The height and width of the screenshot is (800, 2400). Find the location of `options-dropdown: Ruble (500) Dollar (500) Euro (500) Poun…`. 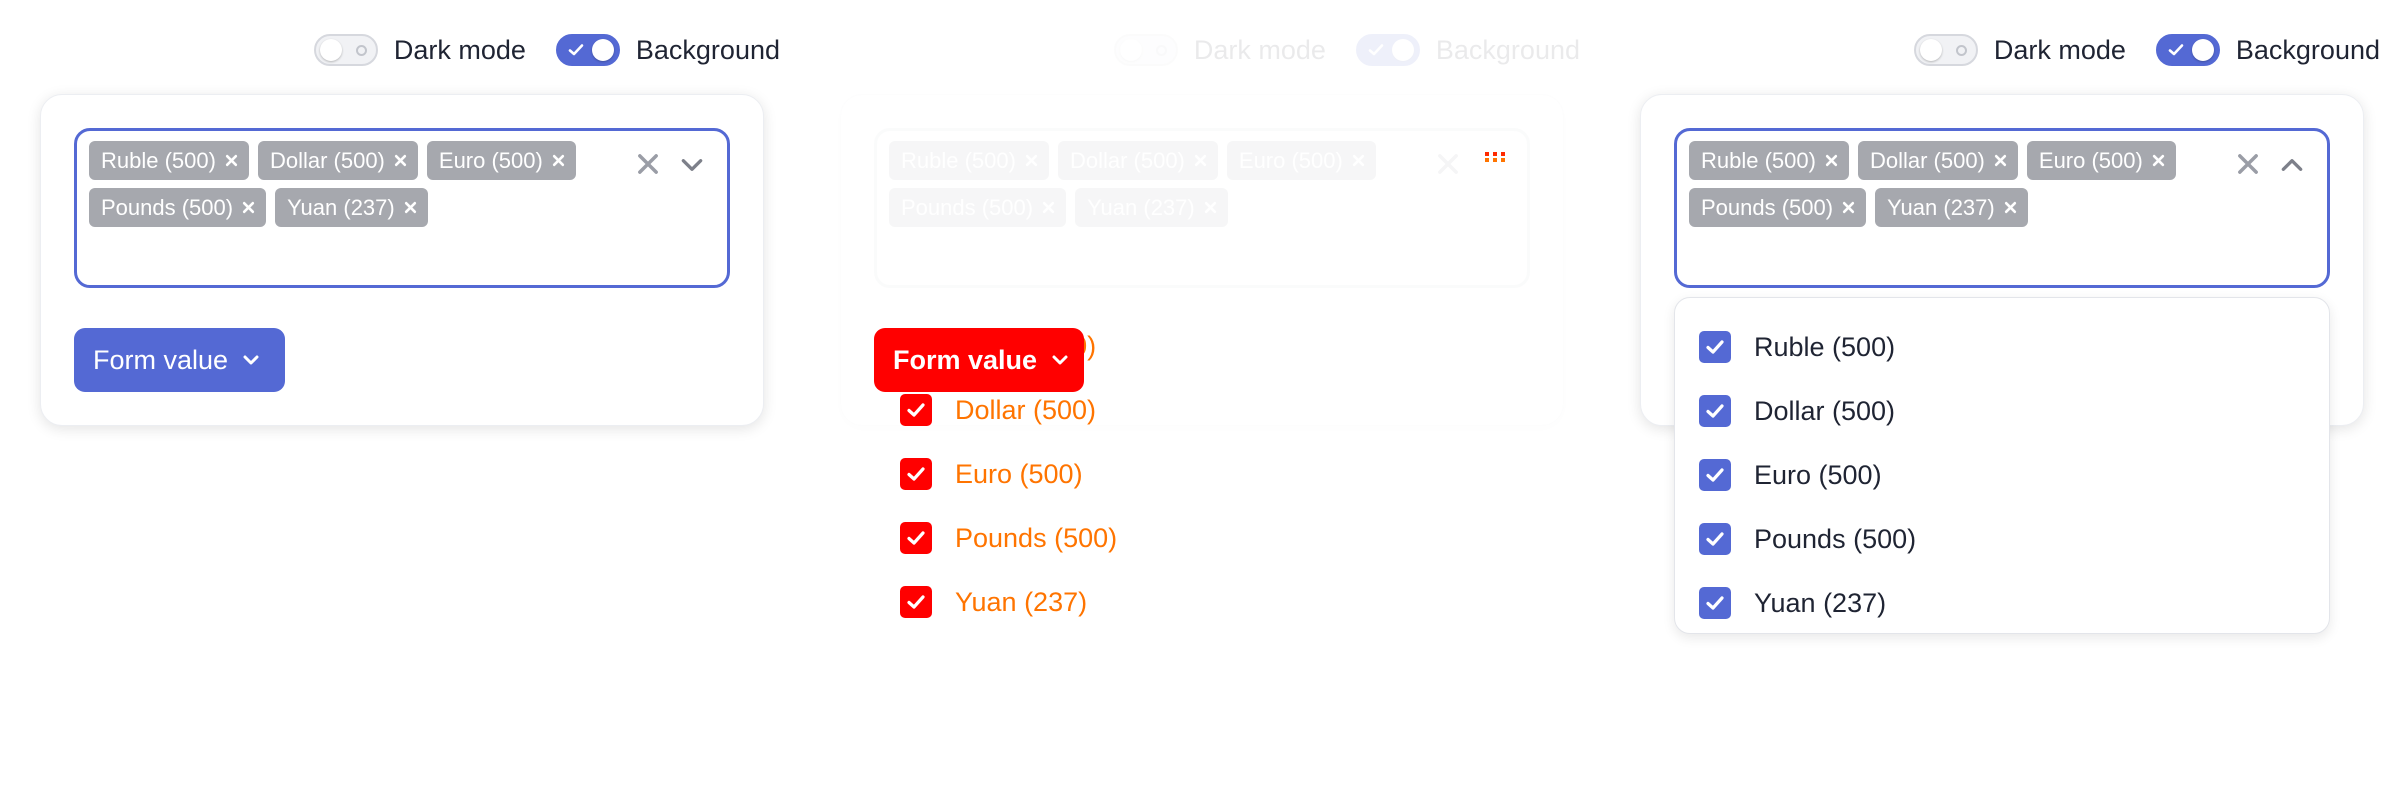

options-dropdown: Ruble (500) Dollar (500) Euro (500) Poun… is located at coordinates (2002, 465).